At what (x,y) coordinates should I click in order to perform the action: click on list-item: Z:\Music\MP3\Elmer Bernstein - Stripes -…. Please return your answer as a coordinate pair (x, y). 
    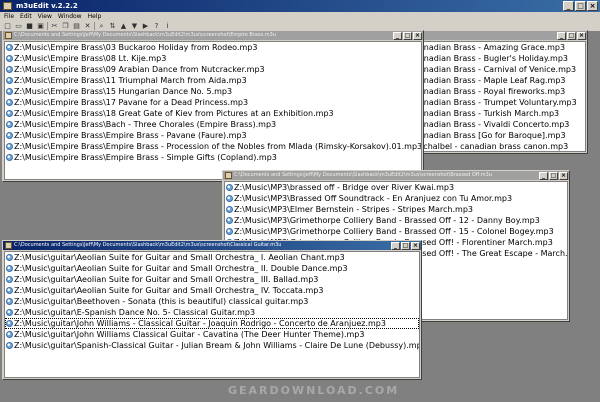
    Looking at the image, I should click on (396, 209).